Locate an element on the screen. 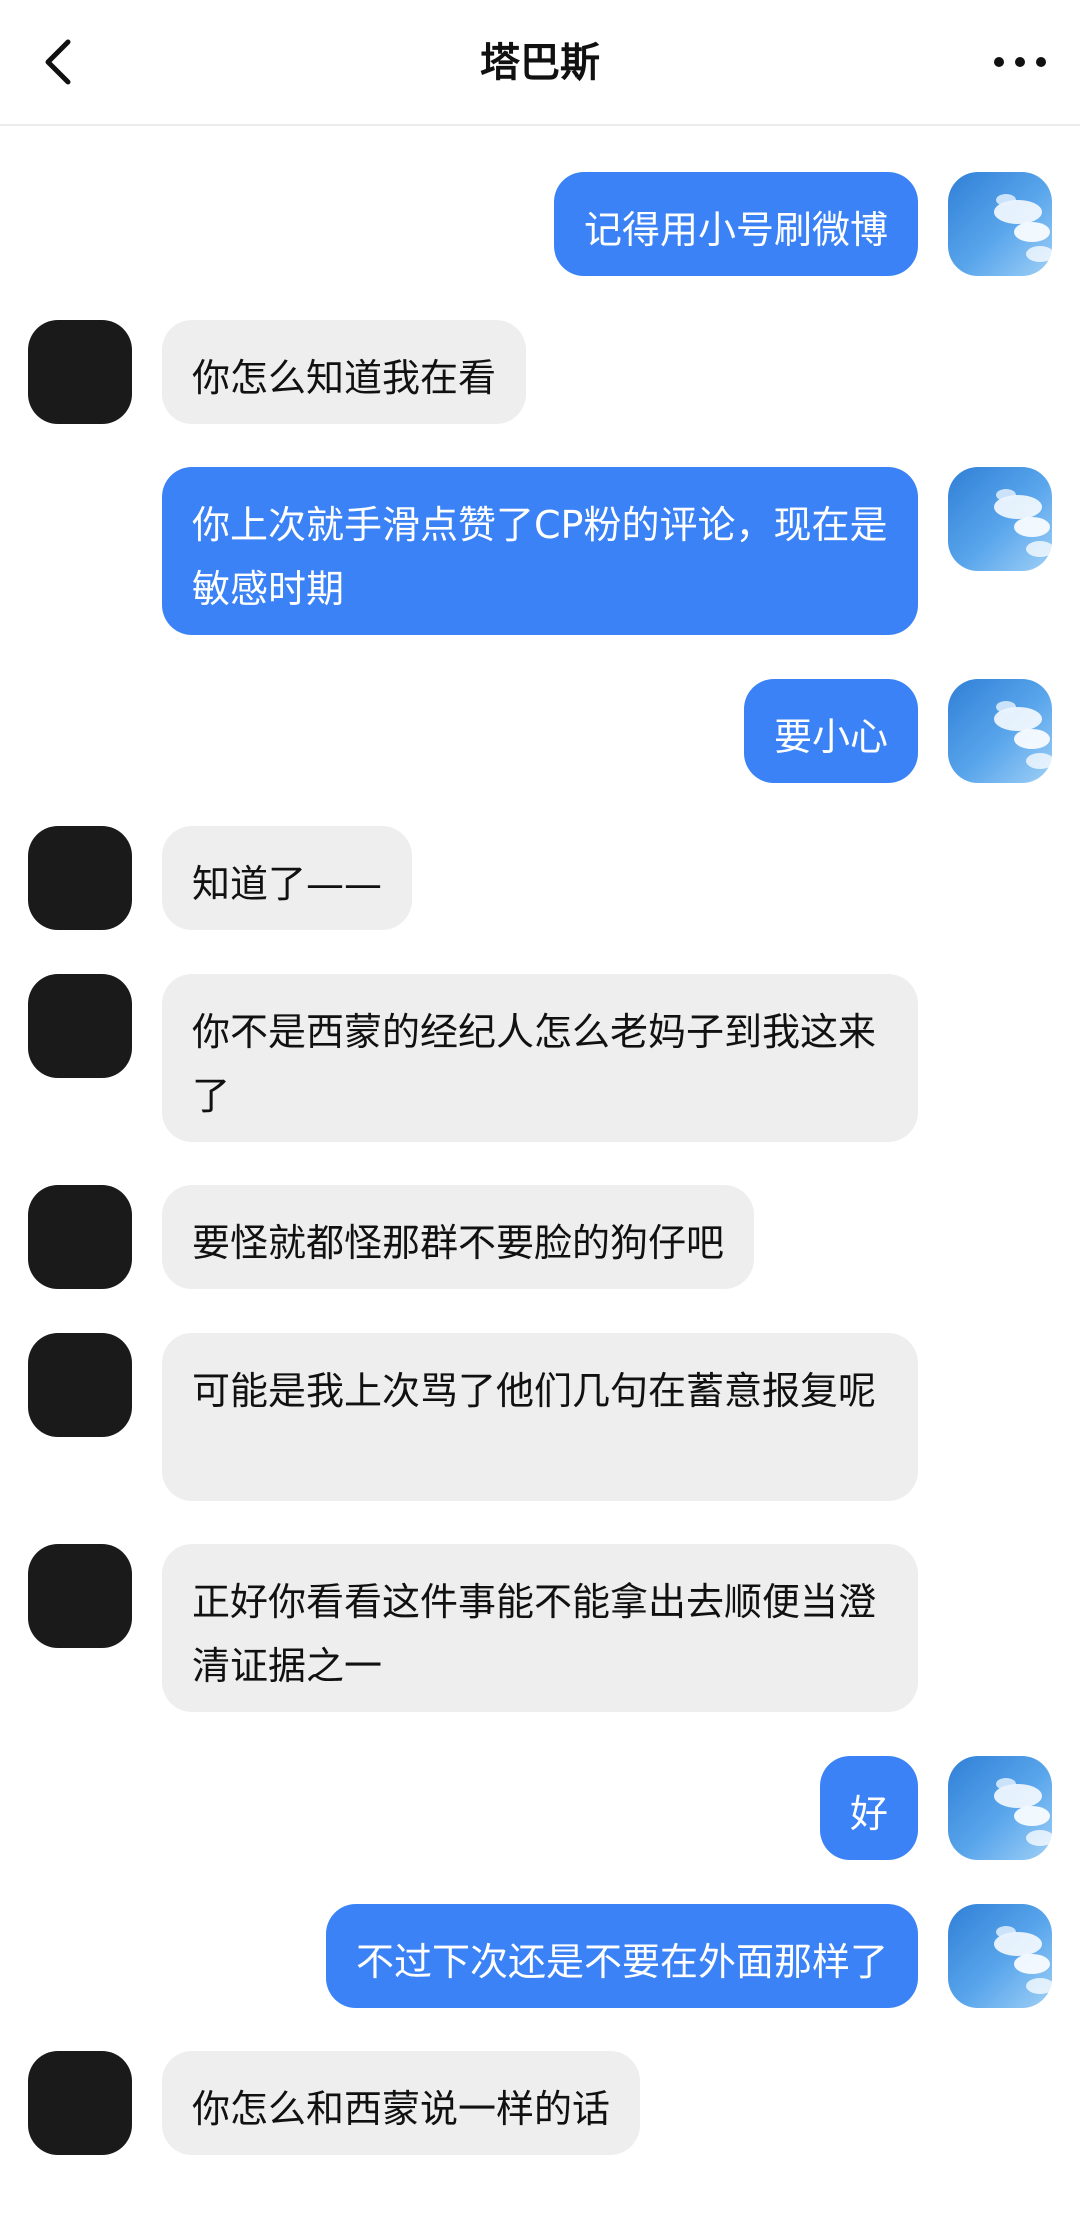  message-bubble-sent: 好 is located at coordinates (868, 1808).